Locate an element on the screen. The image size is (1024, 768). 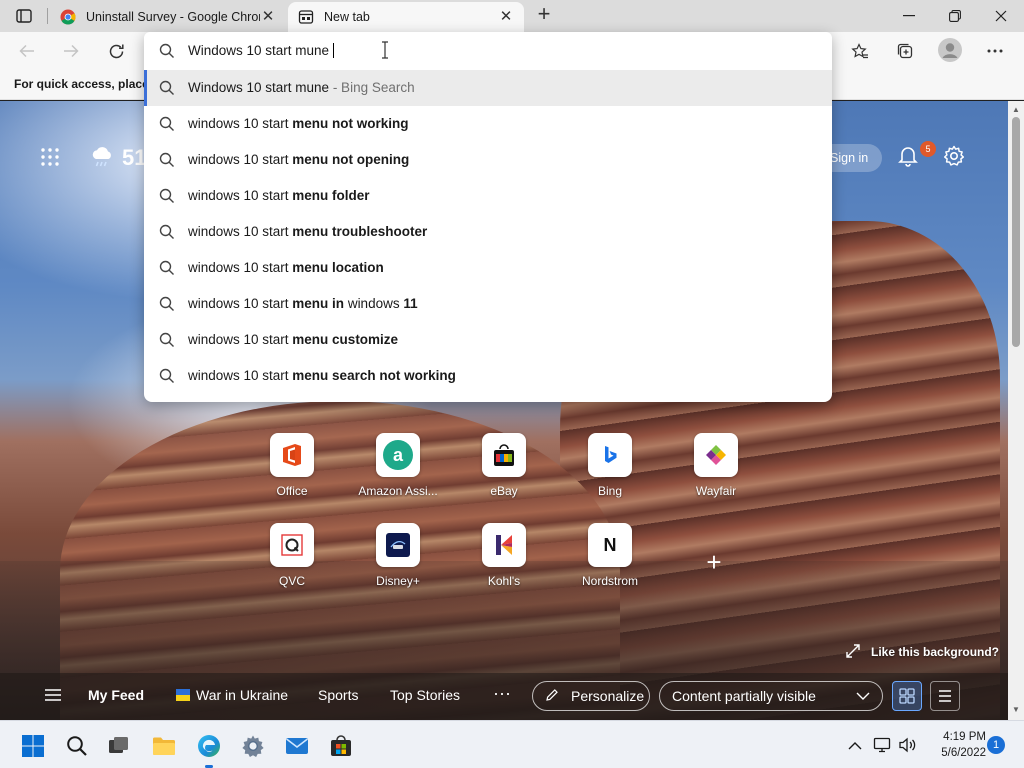
suggestion-completion-part: menu troubleshooter is located at coordinates (360, 231).